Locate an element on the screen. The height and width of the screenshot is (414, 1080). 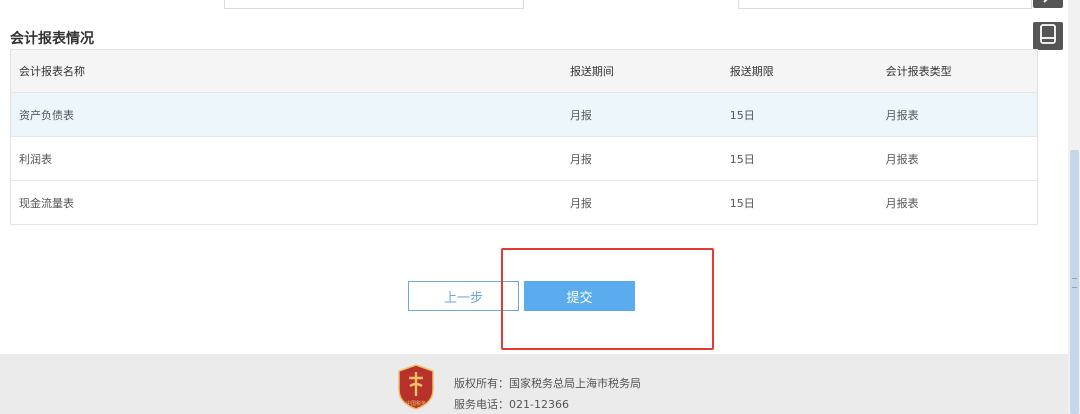
side-tool-button-book is located at coordinates (1048, 36).